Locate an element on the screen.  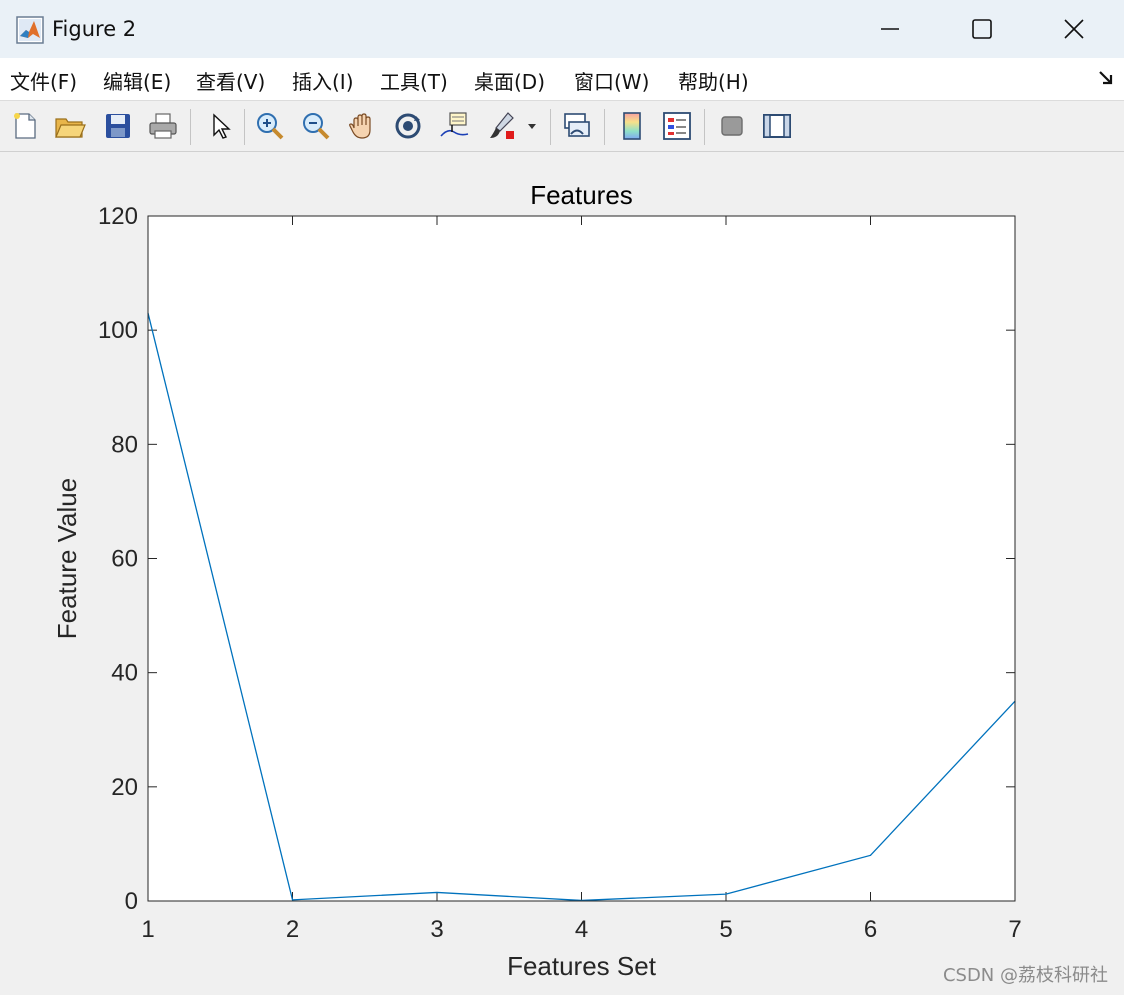
pan-button is located at coordinates (362, 126).